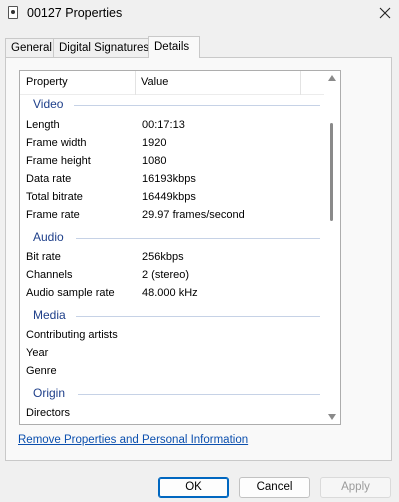  I want to click on property-row: Total bitrate 16449kbps, so click(170, 198).